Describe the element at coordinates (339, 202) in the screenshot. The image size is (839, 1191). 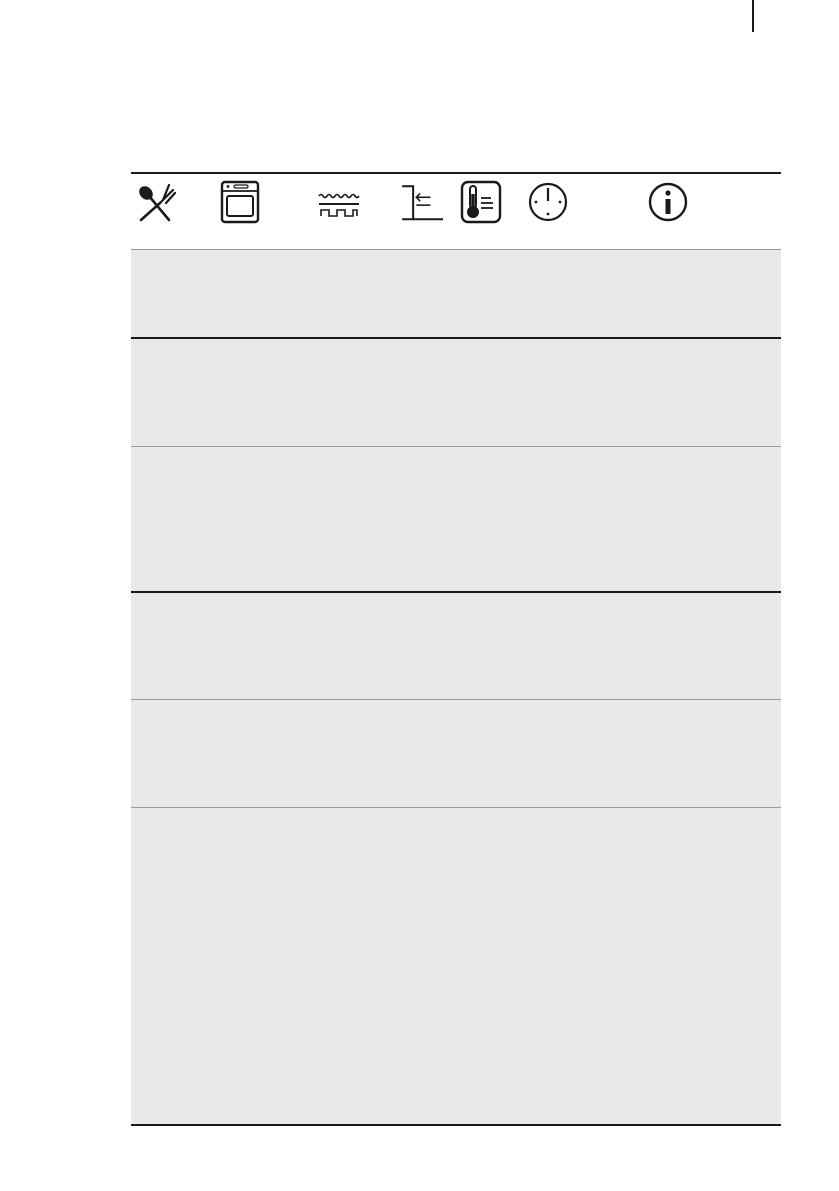
I see `heating-function-icon` at that location.